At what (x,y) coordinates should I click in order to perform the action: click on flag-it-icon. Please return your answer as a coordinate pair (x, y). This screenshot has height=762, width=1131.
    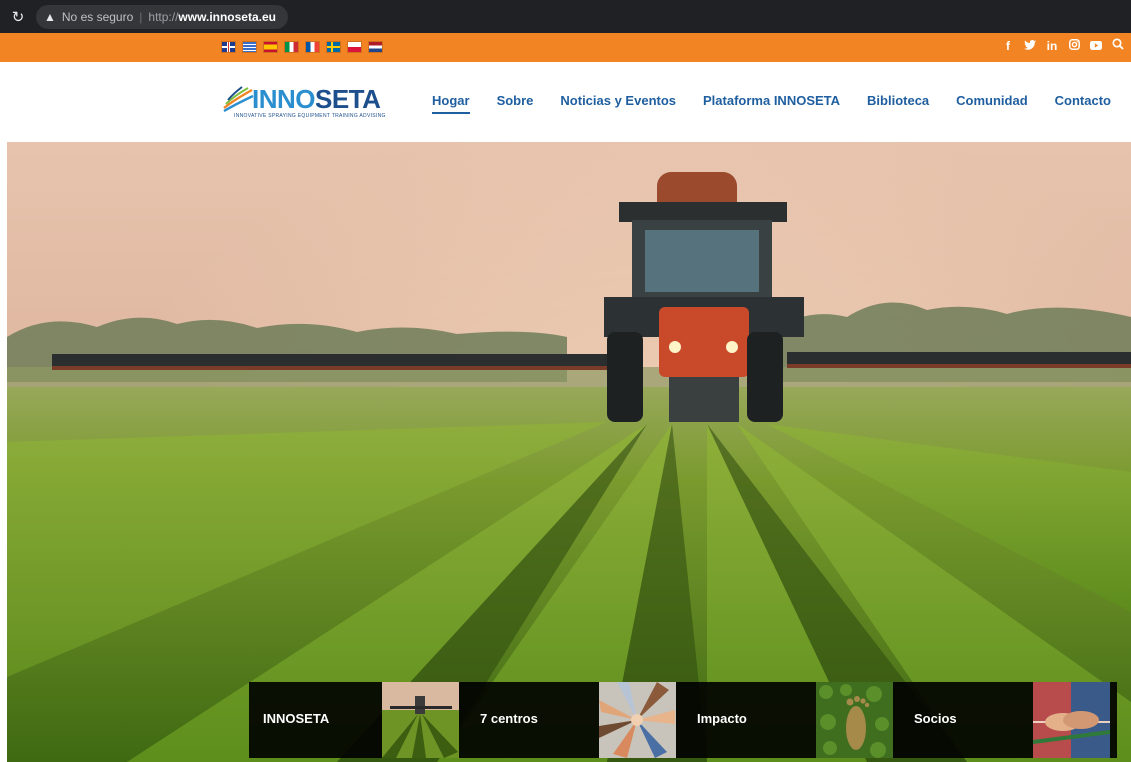
    Looking at the image, I should click on (291, 47).